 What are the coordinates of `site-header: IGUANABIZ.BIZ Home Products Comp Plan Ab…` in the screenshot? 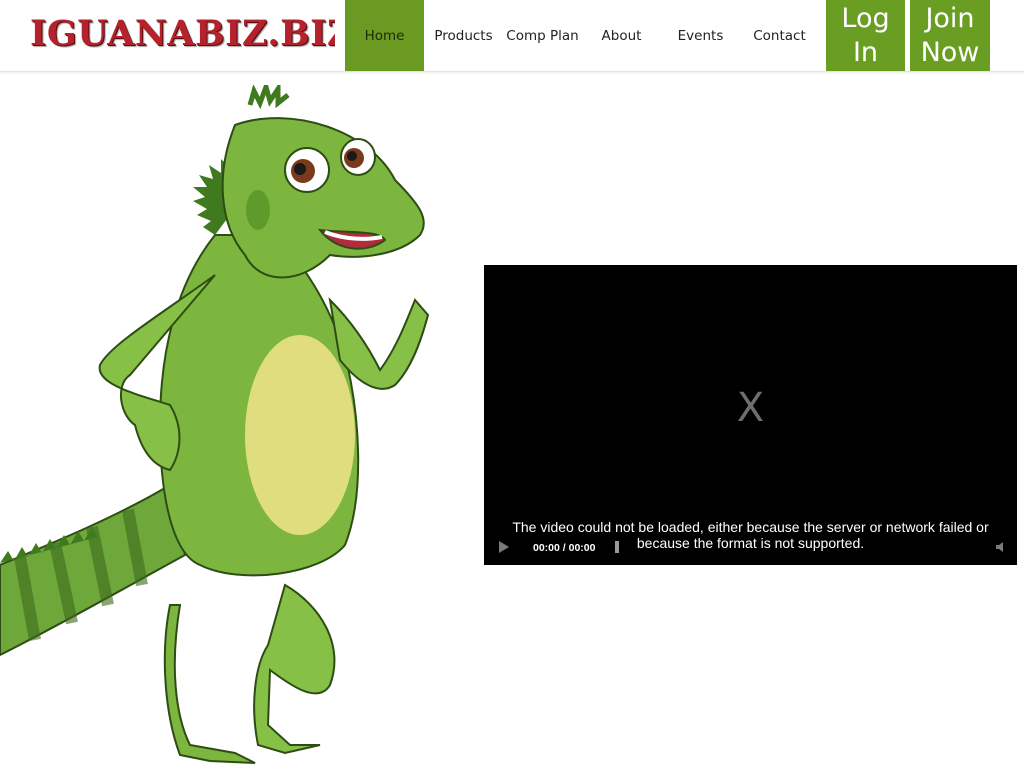 It's located at (512, 36).